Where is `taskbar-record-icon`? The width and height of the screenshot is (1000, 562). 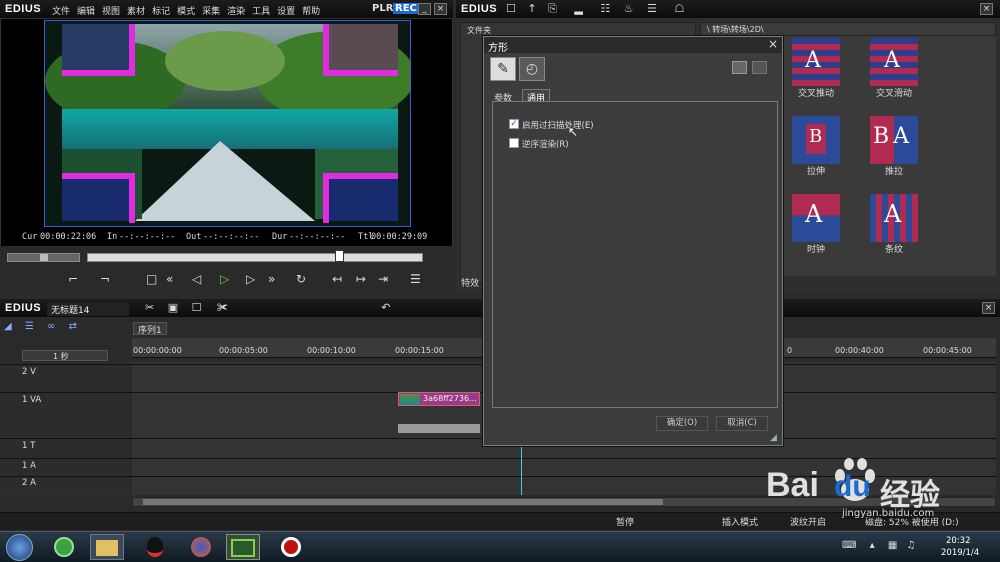
taskbar-record-icon is located at coordinates (291, 547).